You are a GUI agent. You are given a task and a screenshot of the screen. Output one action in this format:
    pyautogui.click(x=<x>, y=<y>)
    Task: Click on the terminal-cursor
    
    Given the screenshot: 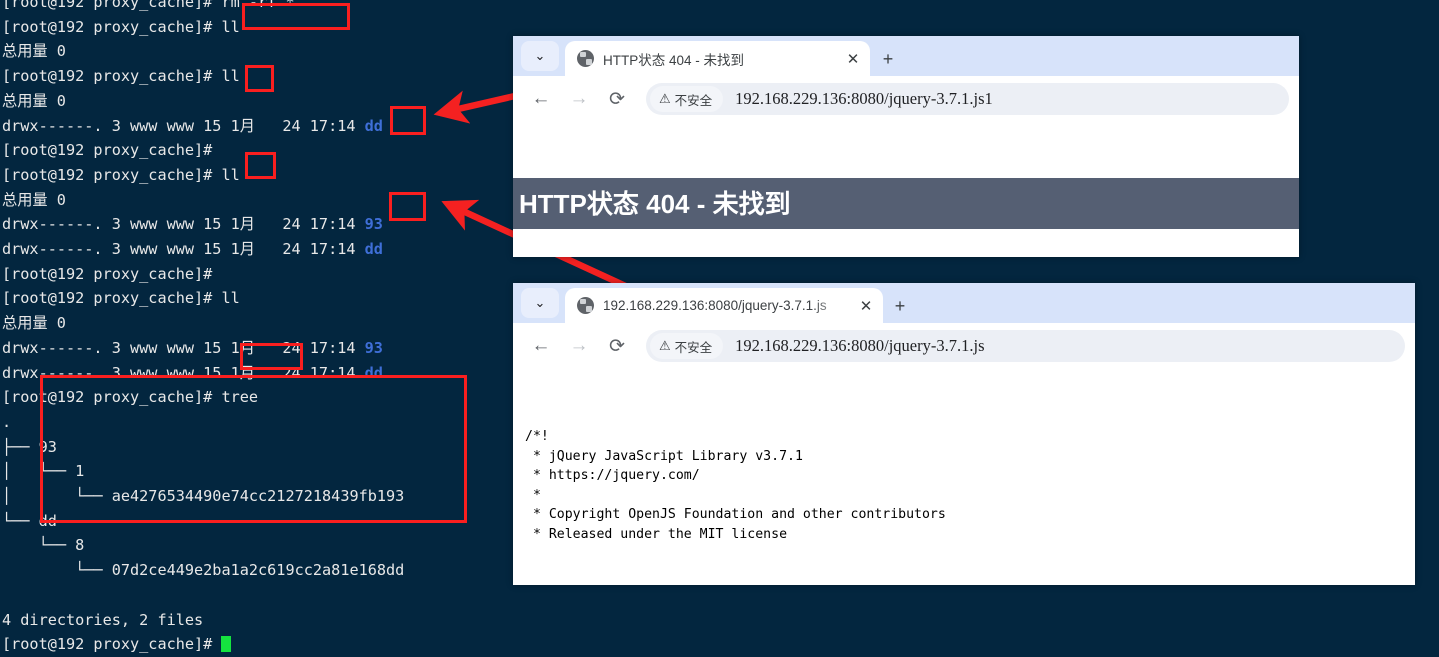 What is the action you would take?
    pyautogui.click(x=226, y=644)
    